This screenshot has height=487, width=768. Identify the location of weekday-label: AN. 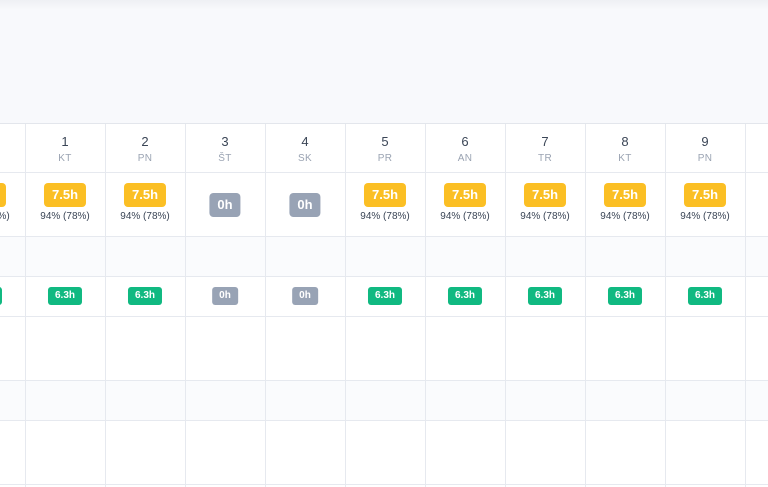
(465, 158).